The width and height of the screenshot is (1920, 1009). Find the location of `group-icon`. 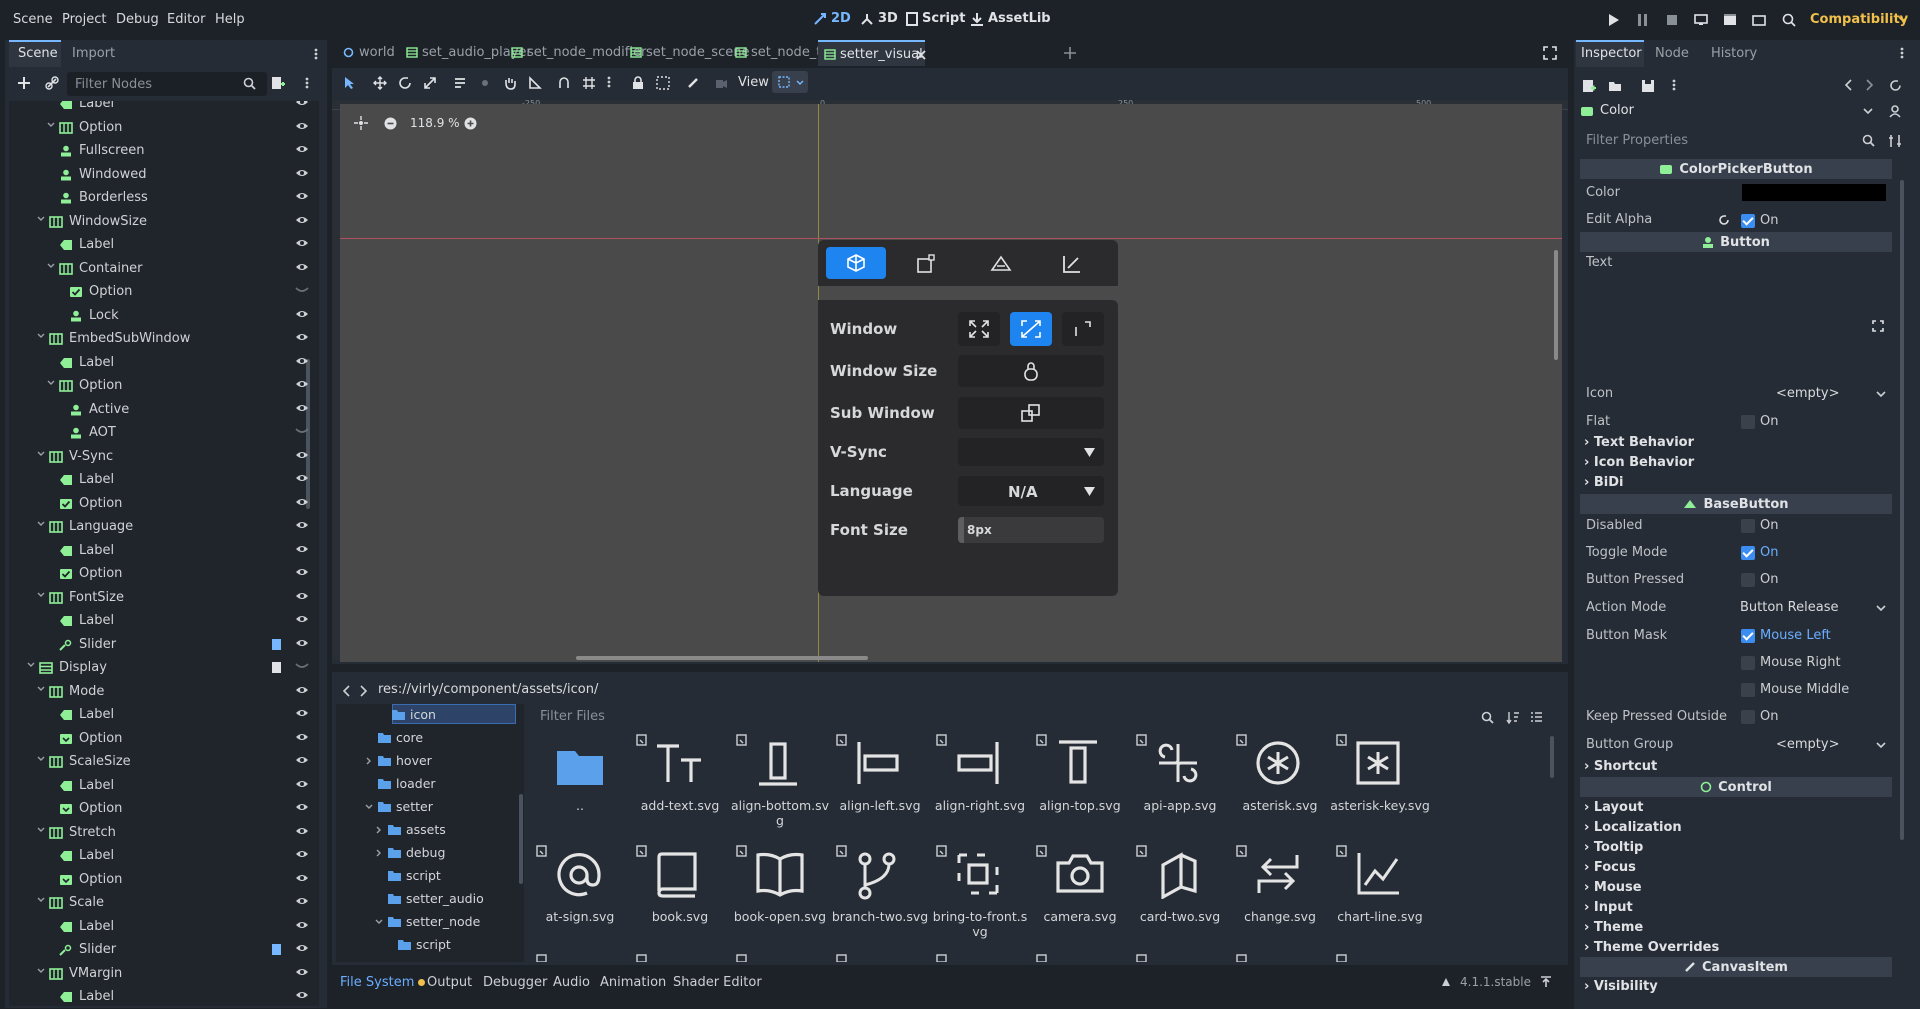

group-icon is located at coordinates (663, 83).